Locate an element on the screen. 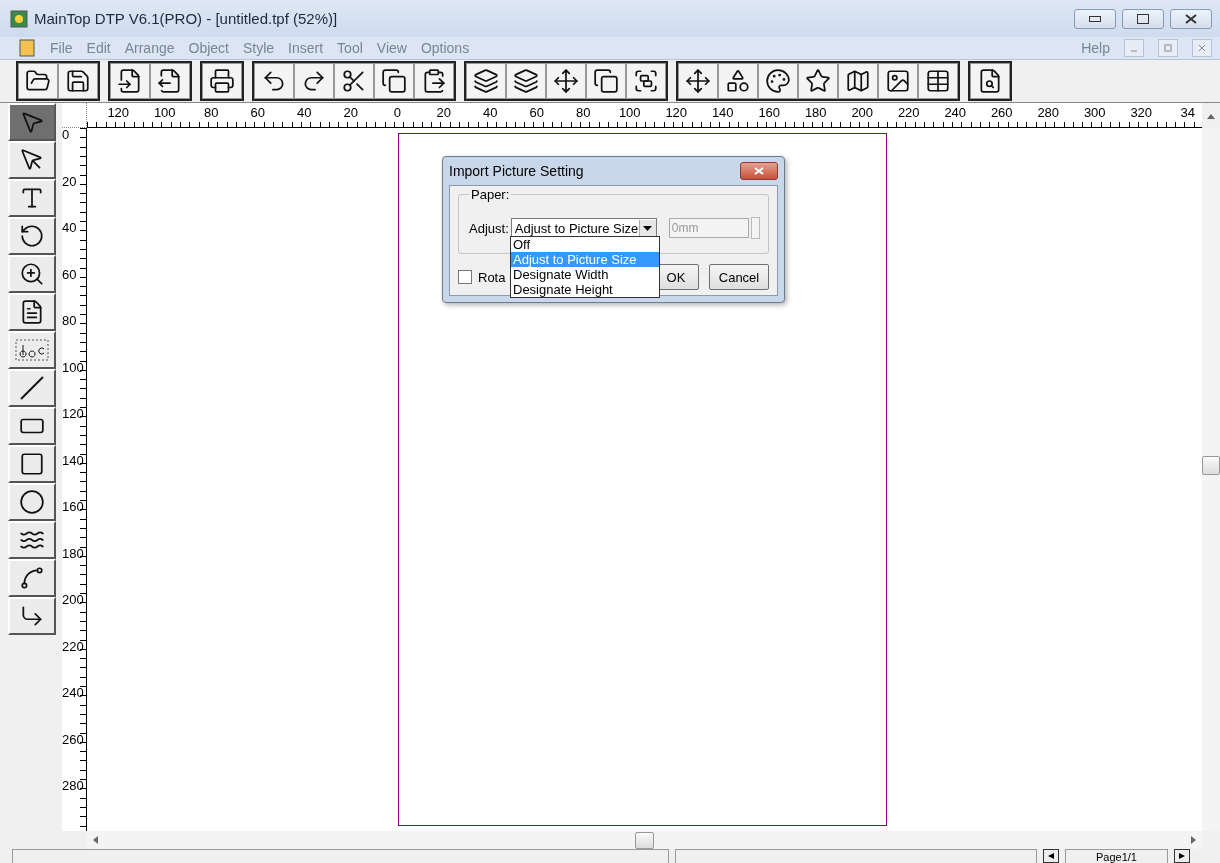  scroll-left-icon is located at coordinates (95, 840).